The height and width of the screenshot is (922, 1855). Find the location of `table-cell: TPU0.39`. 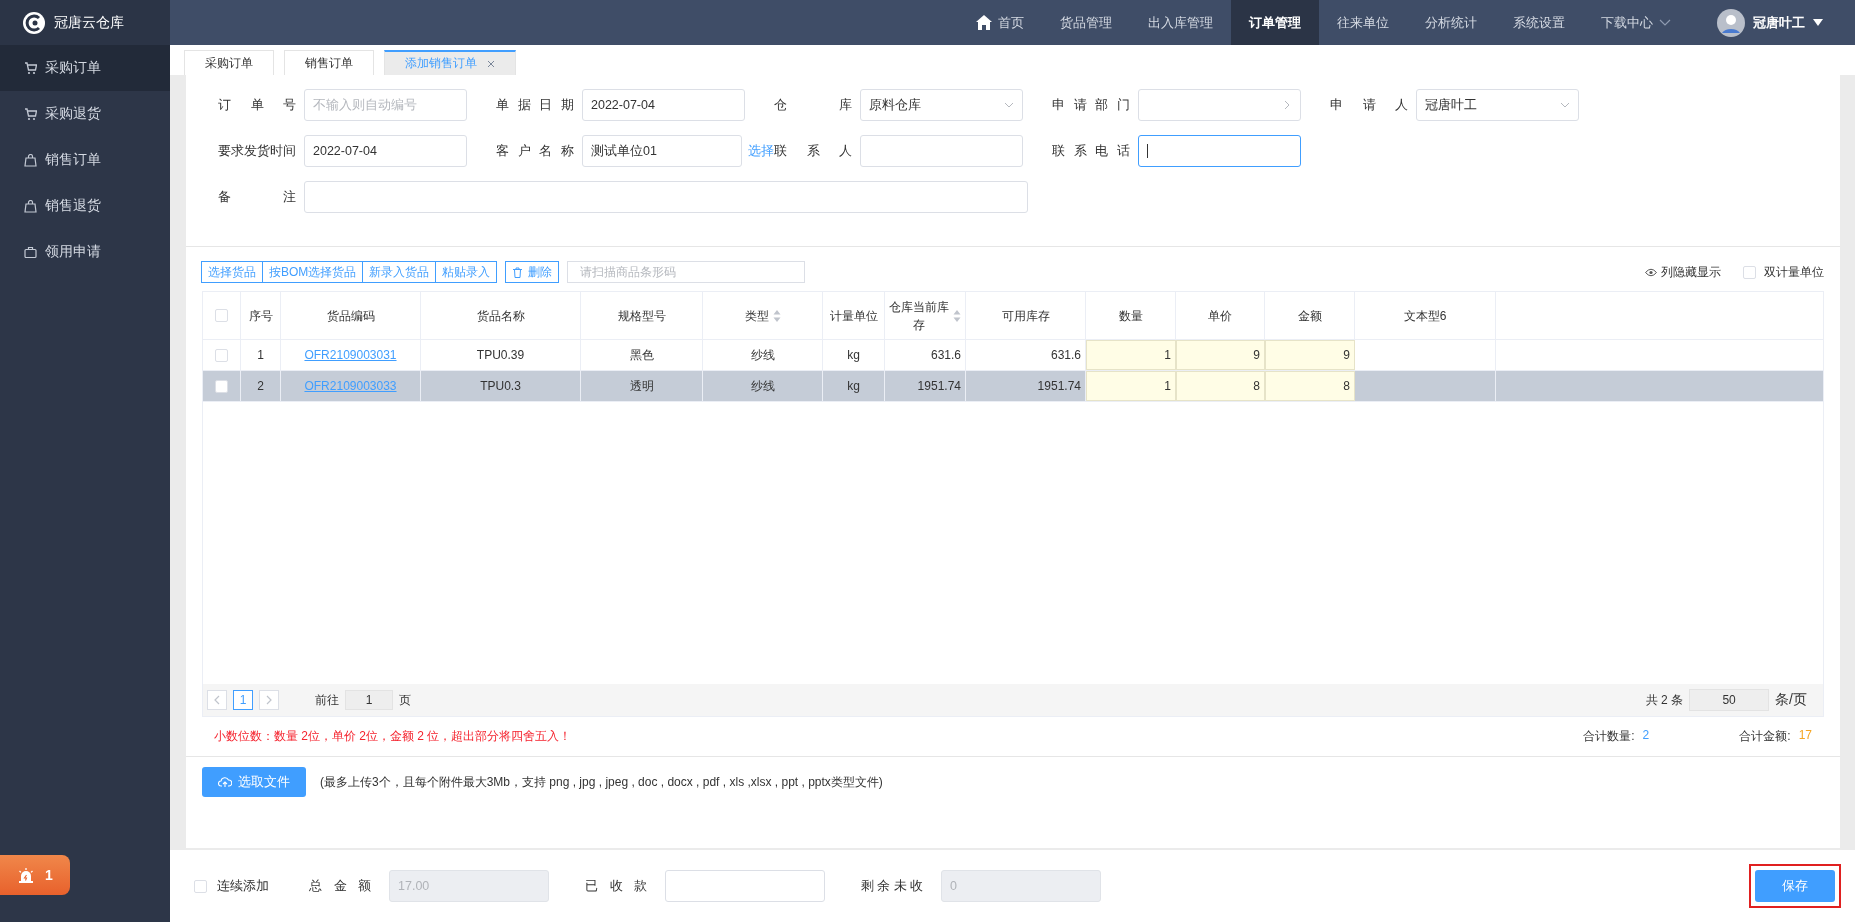

table-cell: TPU0.39 is located at coordinates (501, 355).